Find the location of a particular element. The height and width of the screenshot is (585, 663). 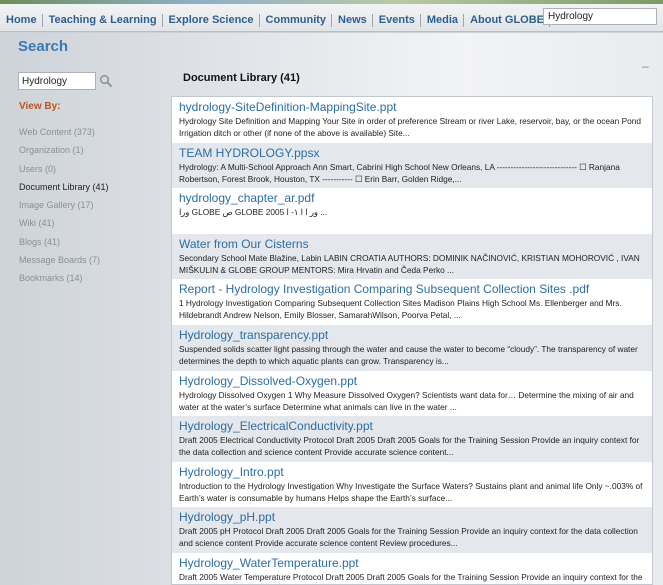

results-heading: Document Library (41) is located at coordinates (241, 78).